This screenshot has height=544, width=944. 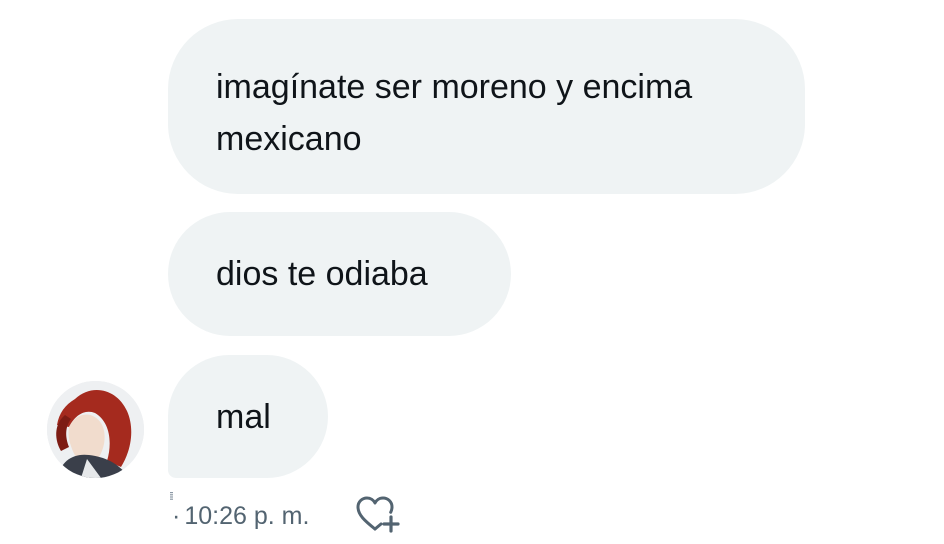 I want to click on message-meta: · 10:26 p. m., so click(x=238, y=516).